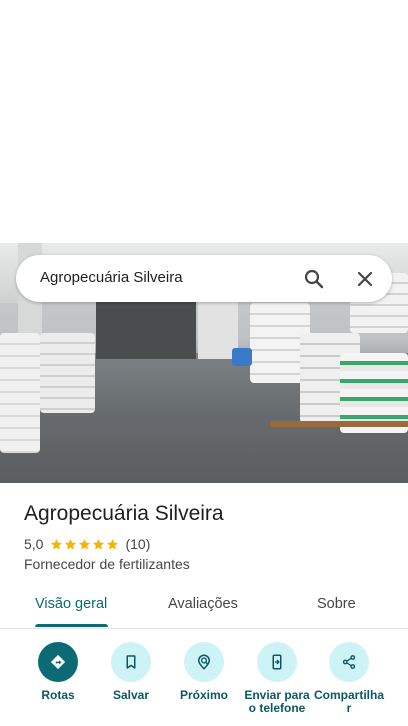 The image size is (408, 726). I want to click on close-icon, so click(365, 279).